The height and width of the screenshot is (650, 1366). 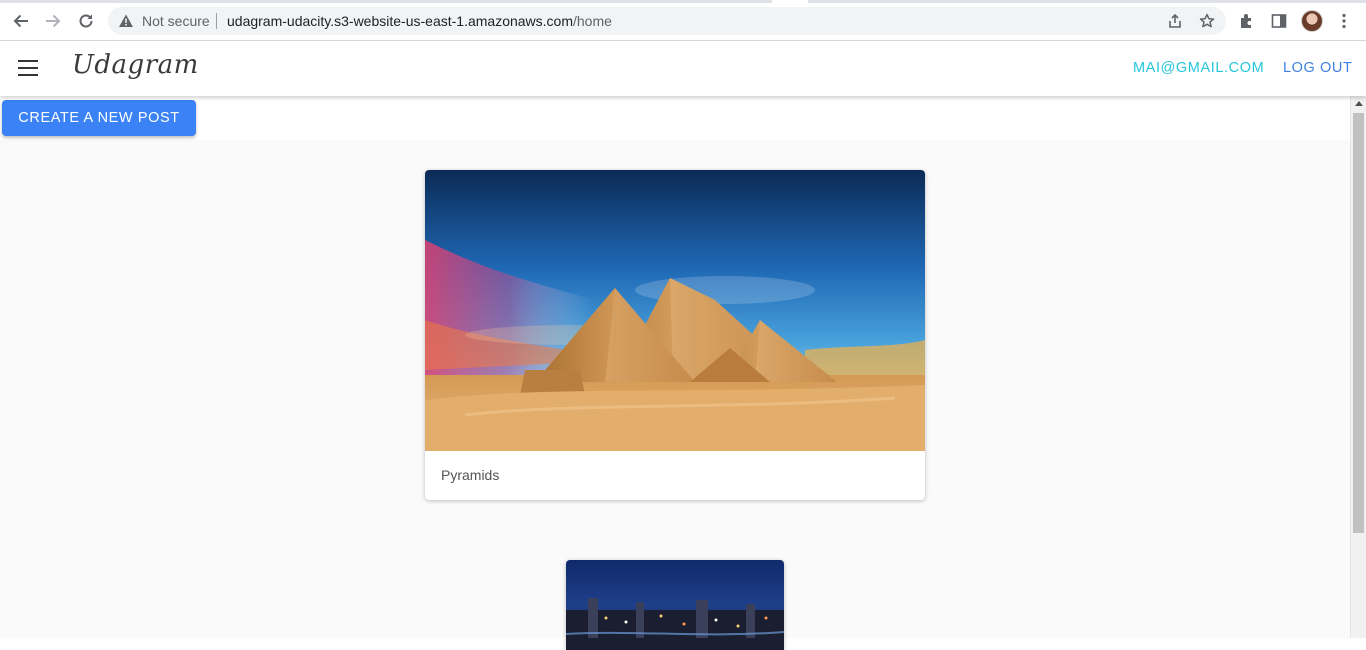 What do you see at coordinates (53, 21) in the screenshot?
I see `forward-icon` at bounding box center [53, 21].